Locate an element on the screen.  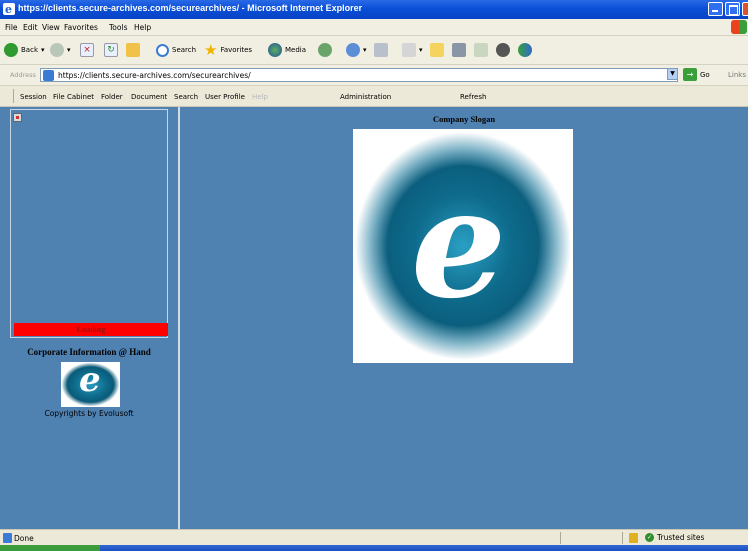
back-arrow-icon is located at coordinates (11, 50).